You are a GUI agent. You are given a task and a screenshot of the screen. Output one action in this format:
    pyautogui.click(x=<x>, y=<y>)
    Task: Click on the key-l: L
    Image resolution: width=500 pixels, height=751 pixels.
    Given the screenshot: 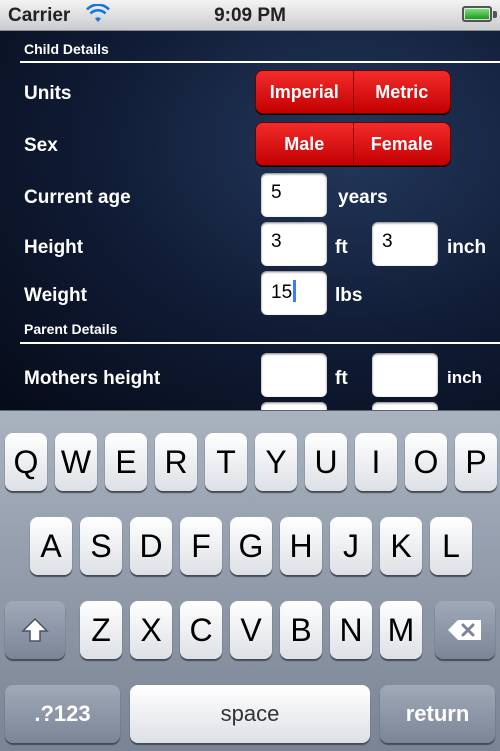 What is the action you would take?
    pyautogui.click(x=451, y=546)
    